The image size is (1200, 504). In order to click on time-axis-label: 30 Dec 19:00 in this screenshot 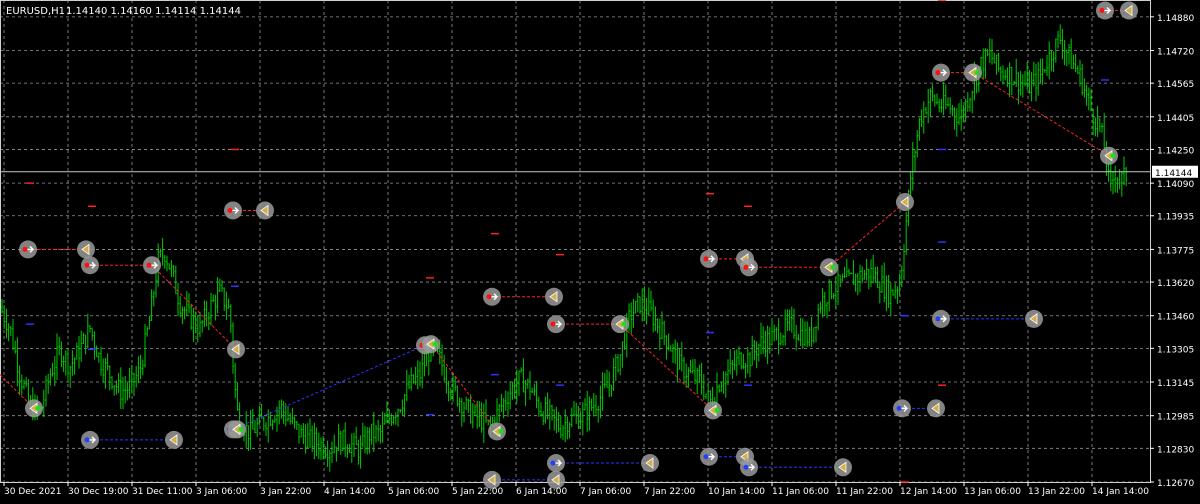, I will do `click(98, 492)`.